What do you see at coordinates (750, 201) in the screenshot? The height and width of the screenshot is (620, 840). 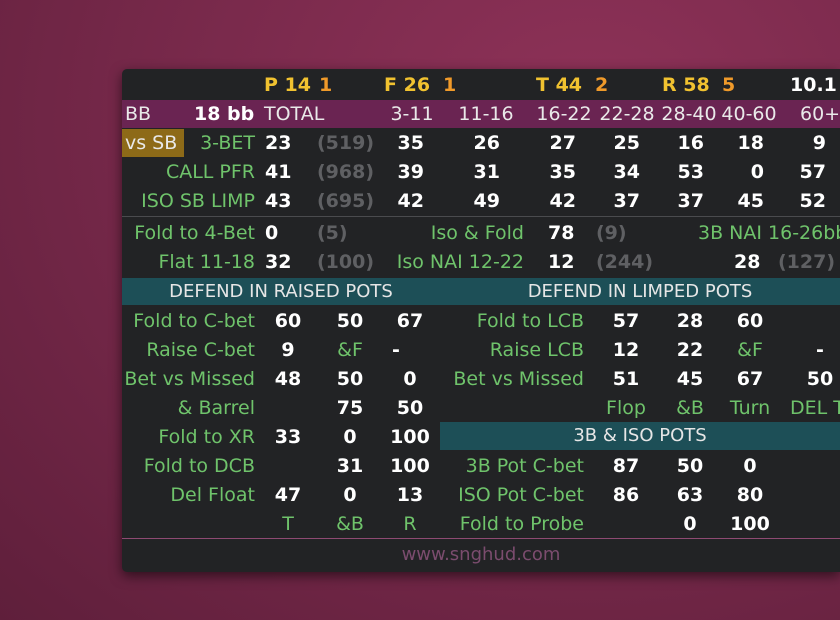 I see `range-value: 45` at bounding box center [750, 201].